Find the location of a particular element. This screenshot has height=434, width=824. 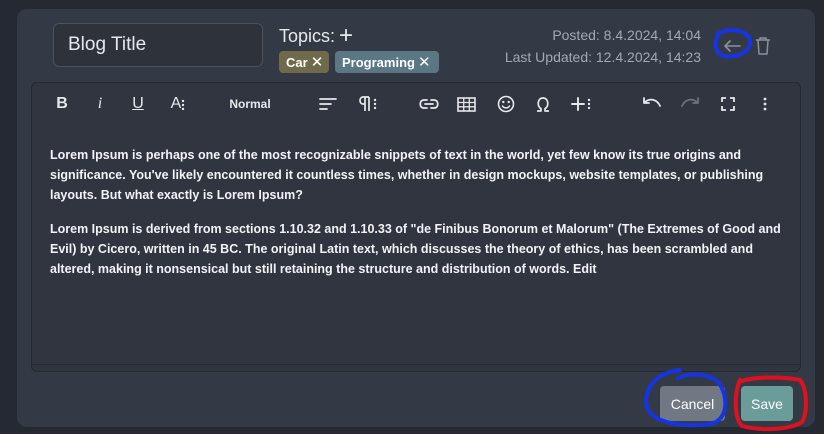

topic-chip-car: Car ✕ is located at coordinates (304, 62).